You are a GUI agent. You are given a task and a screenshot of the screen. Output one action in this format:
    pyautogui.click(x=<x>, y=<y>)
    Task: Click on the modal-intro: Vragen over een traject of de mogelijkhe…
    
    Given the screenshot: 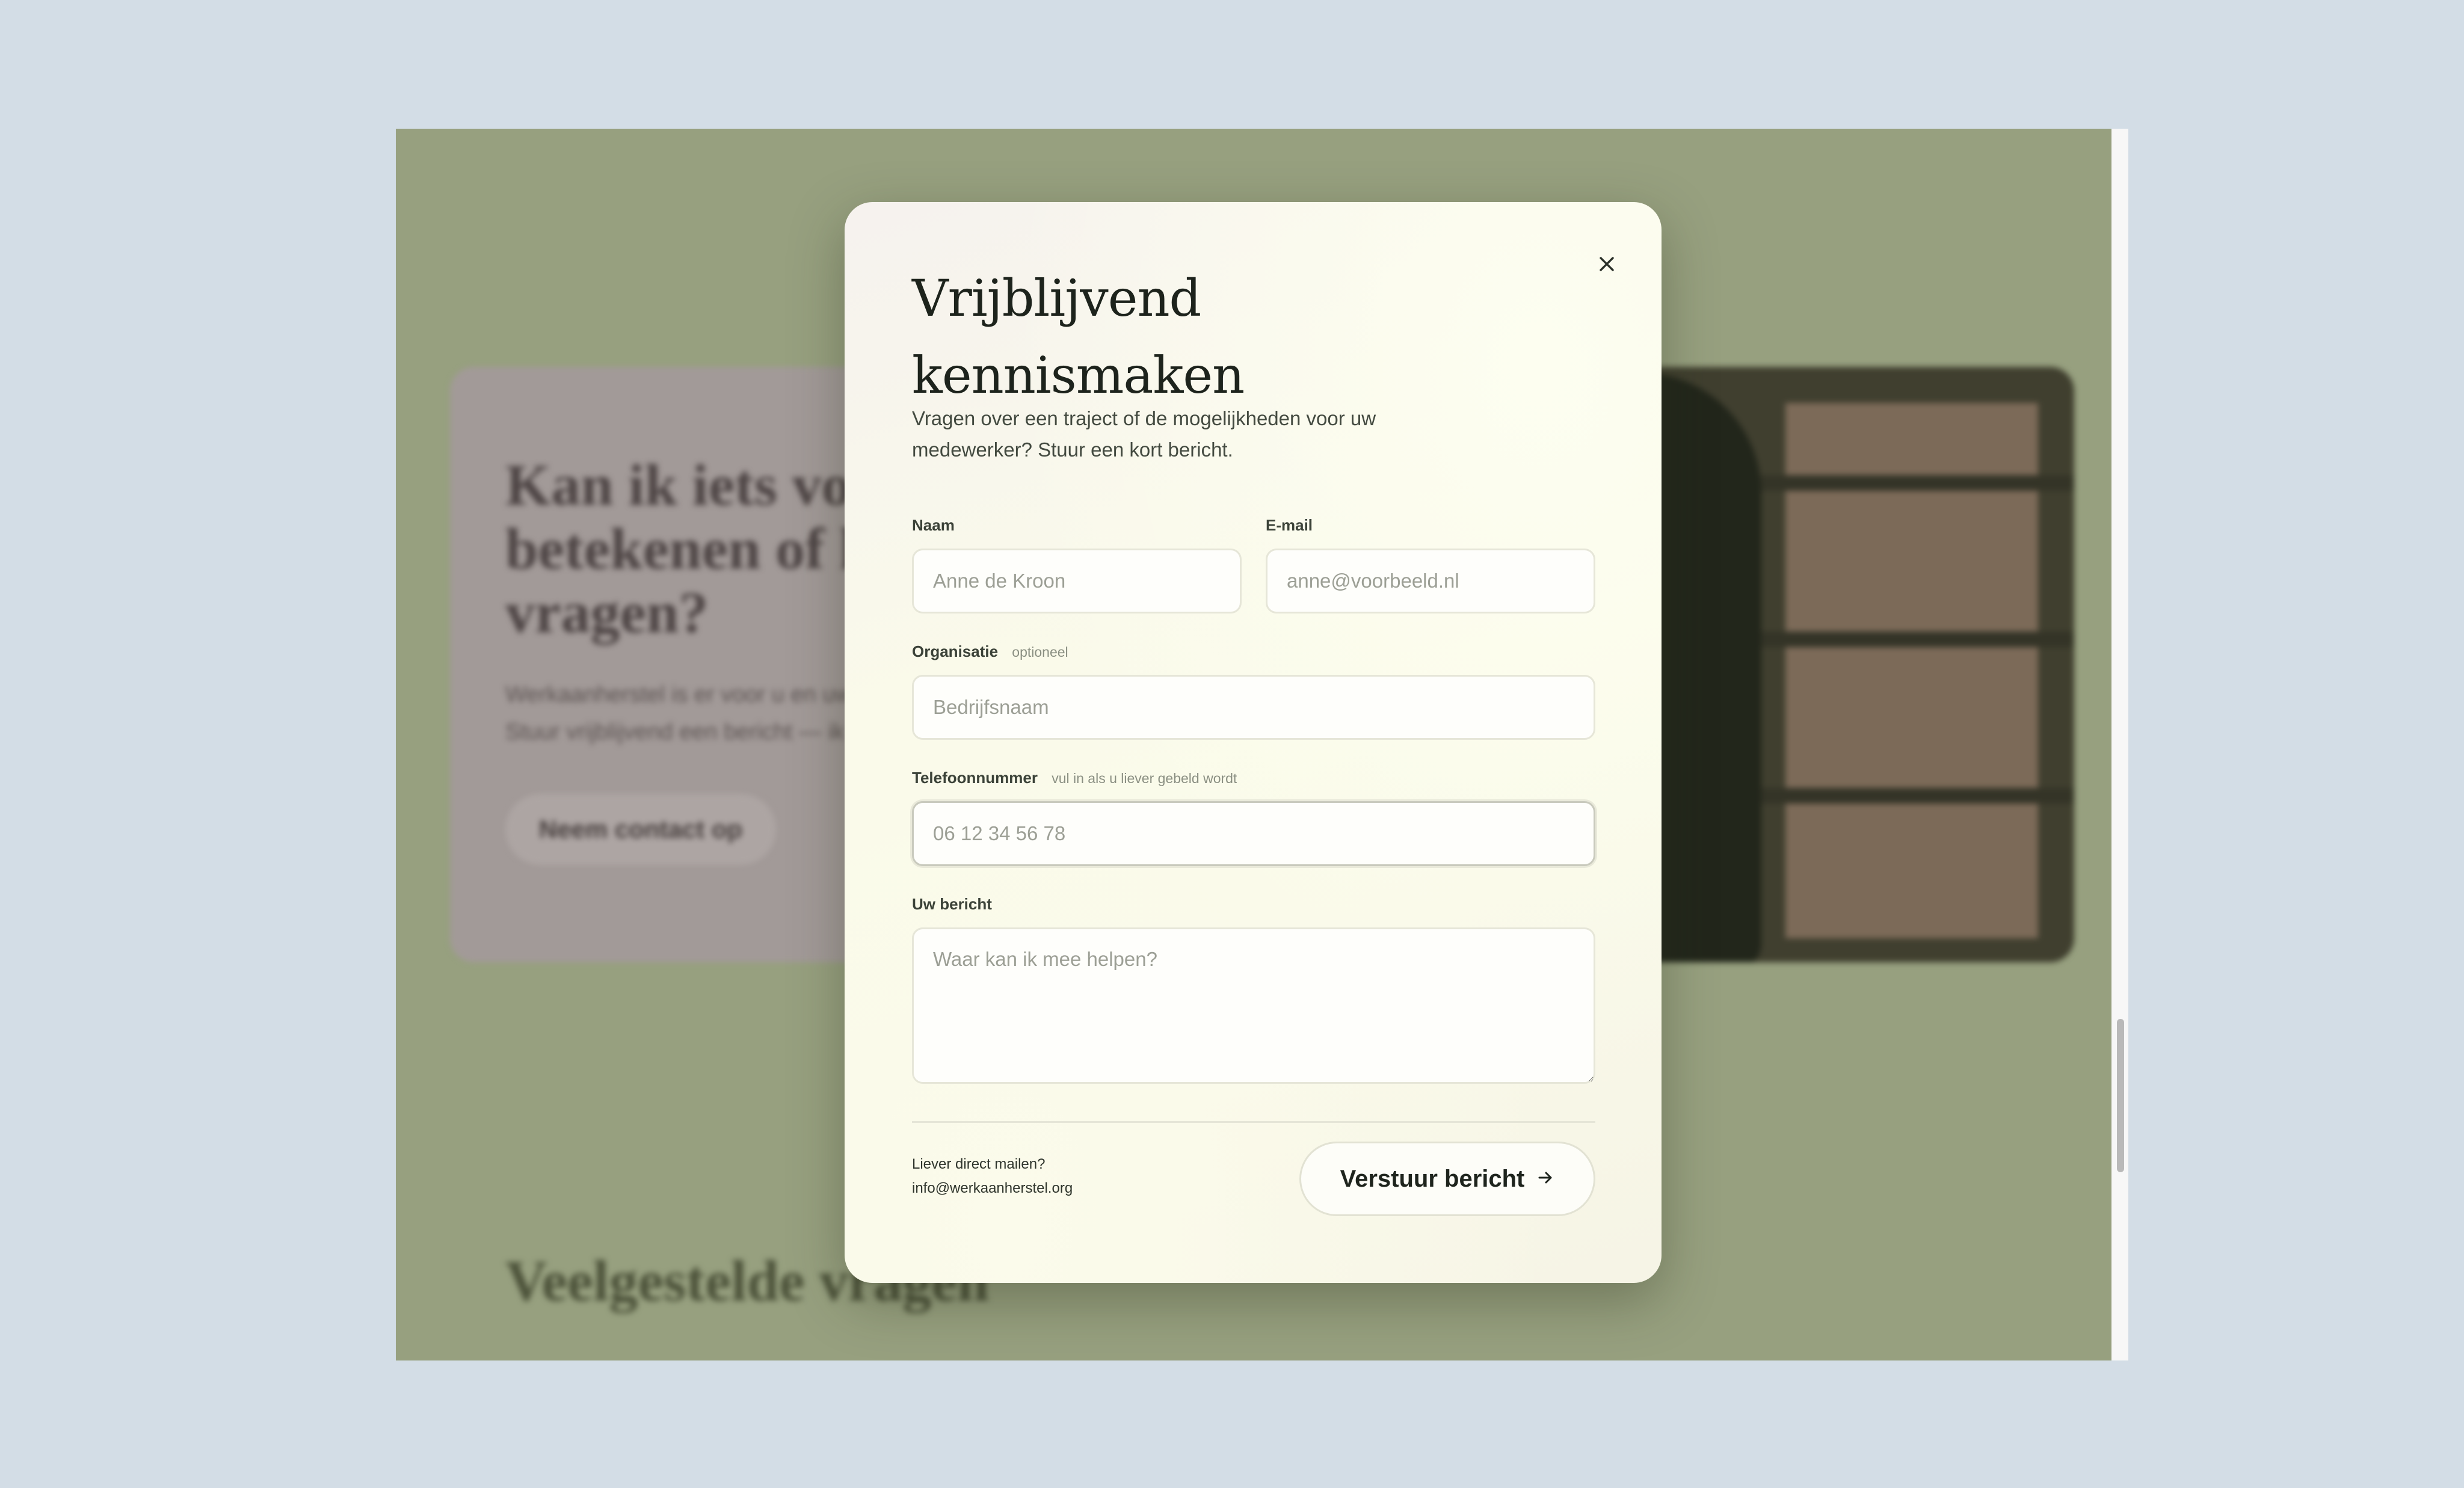 What is the action you would take?
    pyautogui.click(x=1144, y=434)
    